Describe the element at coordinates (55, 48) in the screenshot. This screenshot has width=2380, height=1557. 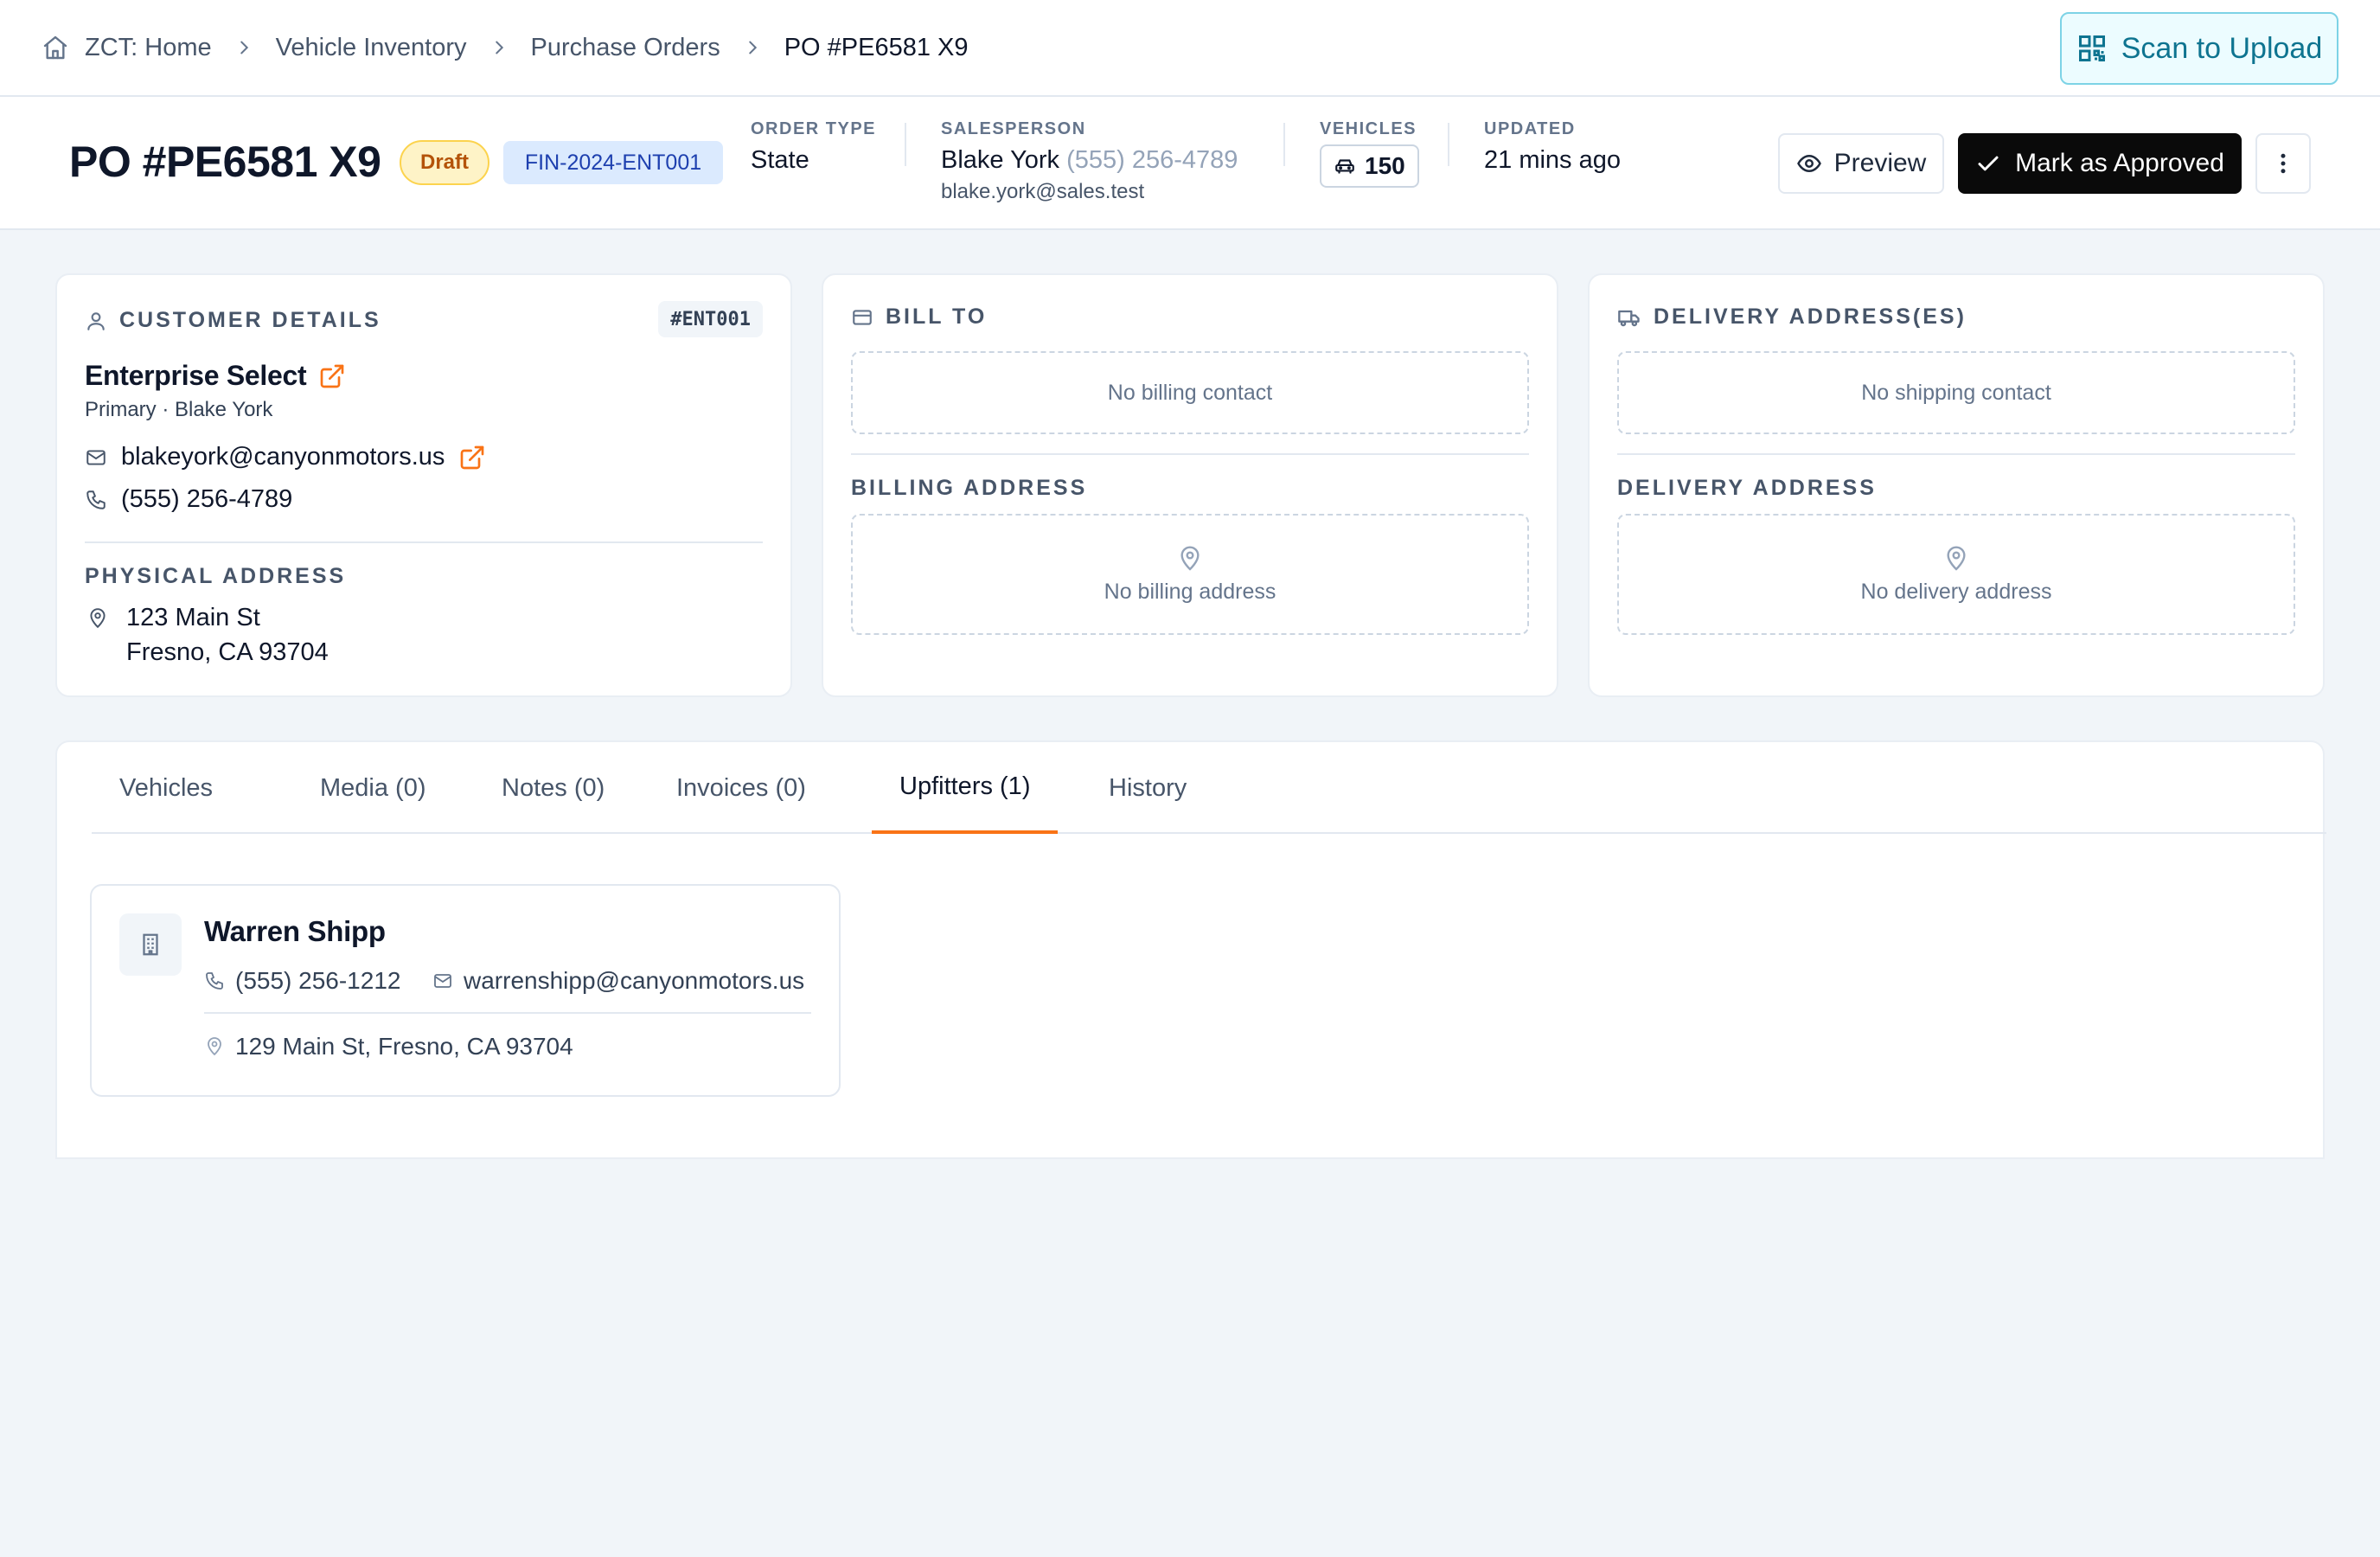
I see `home-icon` at that location.